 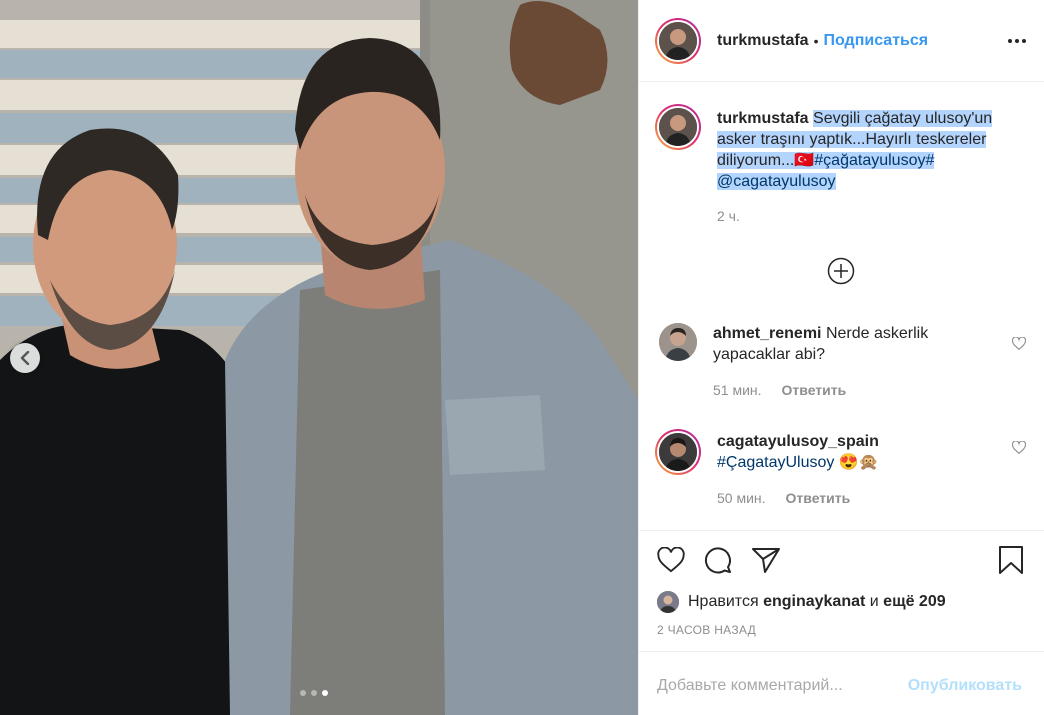 I want to click on carousel-prev-button, so click(x=25, y=358).